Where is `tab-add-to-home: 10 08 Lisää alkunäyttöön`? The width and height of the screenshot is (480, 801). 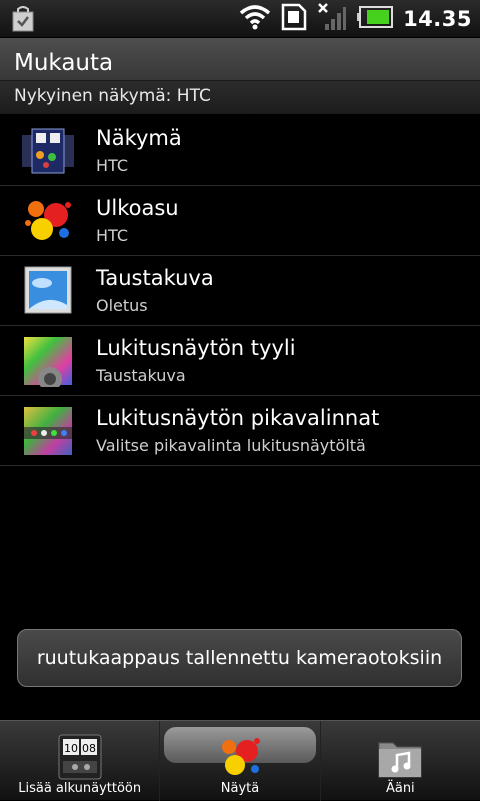 tab-add-to-home: 10 08 Lisää alkunäyttöön is located at coordinates (79, 761).